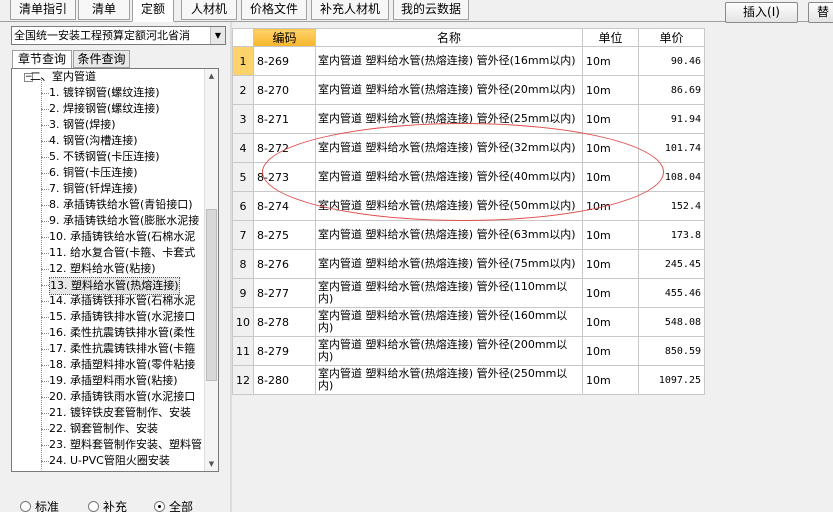 Image resolution: width=833 pixels, height=512 pixels. I want to click on header-code: 编码, so click(284, 37).